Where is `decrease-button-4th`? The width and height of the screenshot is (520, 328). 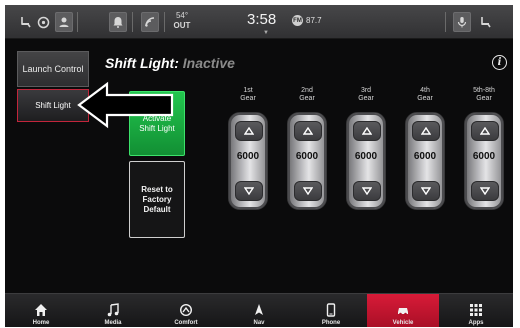
decrease-button-4th is located at coordinates (426, 191).